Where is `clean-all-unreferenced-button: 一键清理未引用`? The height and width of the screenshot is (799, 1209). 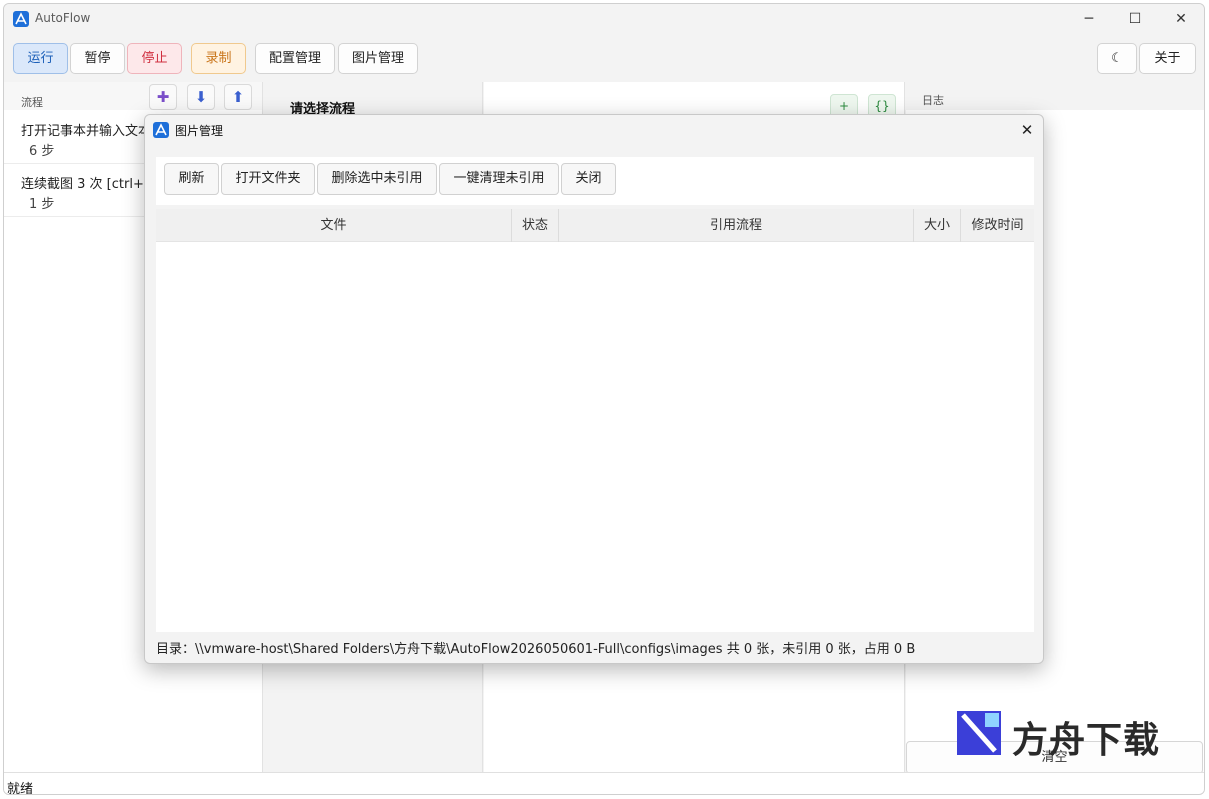 clean-all-unreferenced-button: 一键清理未引用 is located at coordinates (499, 179).